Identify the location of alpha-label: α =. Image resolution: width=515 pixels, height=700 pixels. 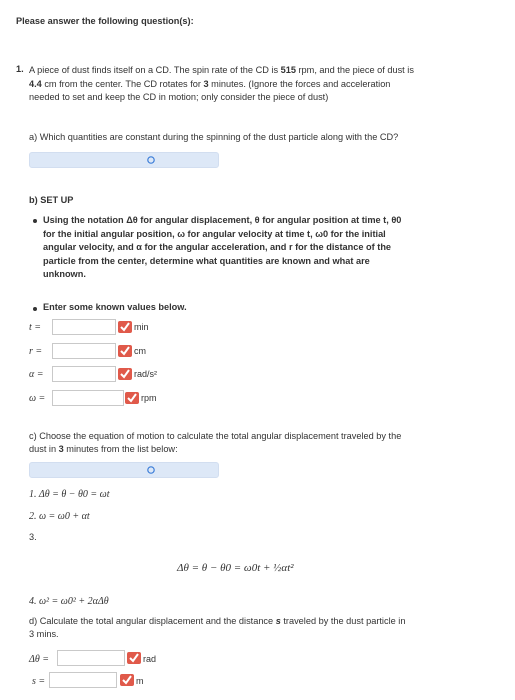
(36, 374).